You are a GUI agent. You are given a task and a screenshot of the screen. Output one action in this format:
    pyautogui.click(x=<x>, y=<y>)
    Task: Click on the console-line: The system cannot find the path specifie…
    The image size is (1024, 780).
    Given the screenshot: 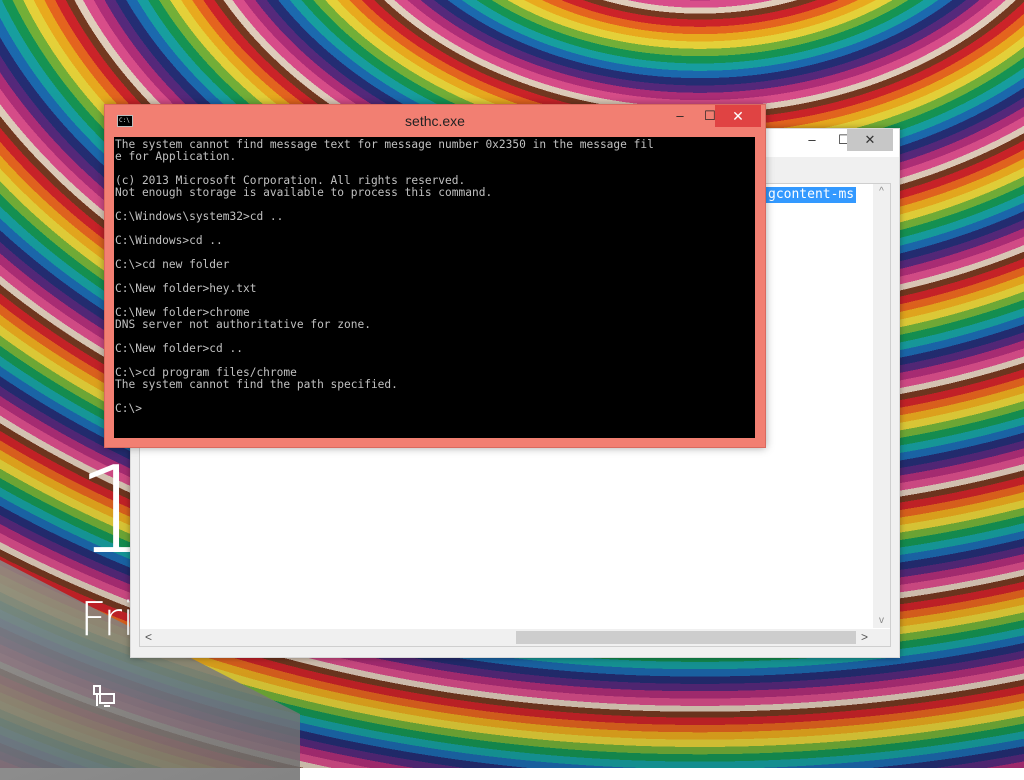 What is the action you would take?
    pyautogui.click(x=256, y=384)
    